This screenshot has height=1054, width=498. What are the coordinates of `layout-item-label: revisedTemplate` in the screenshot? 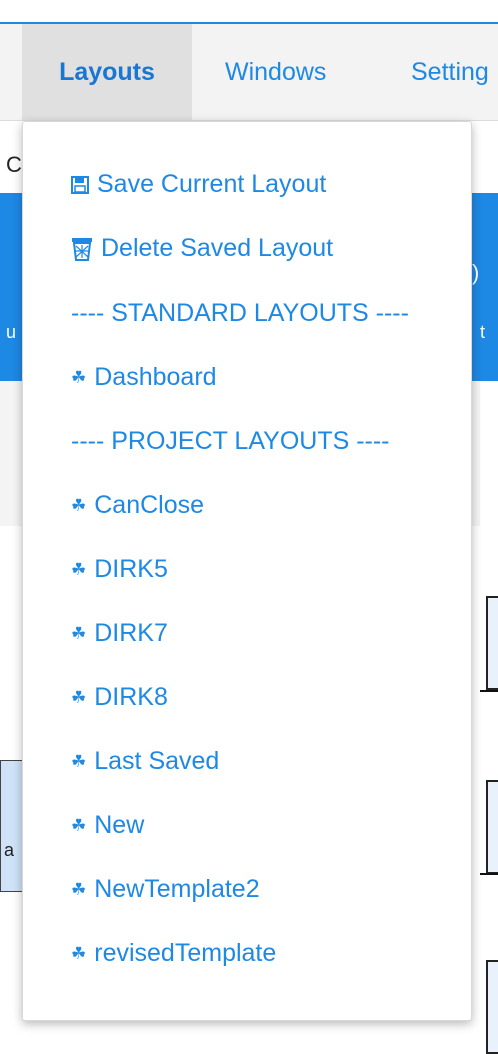 It's located at (185, 953).